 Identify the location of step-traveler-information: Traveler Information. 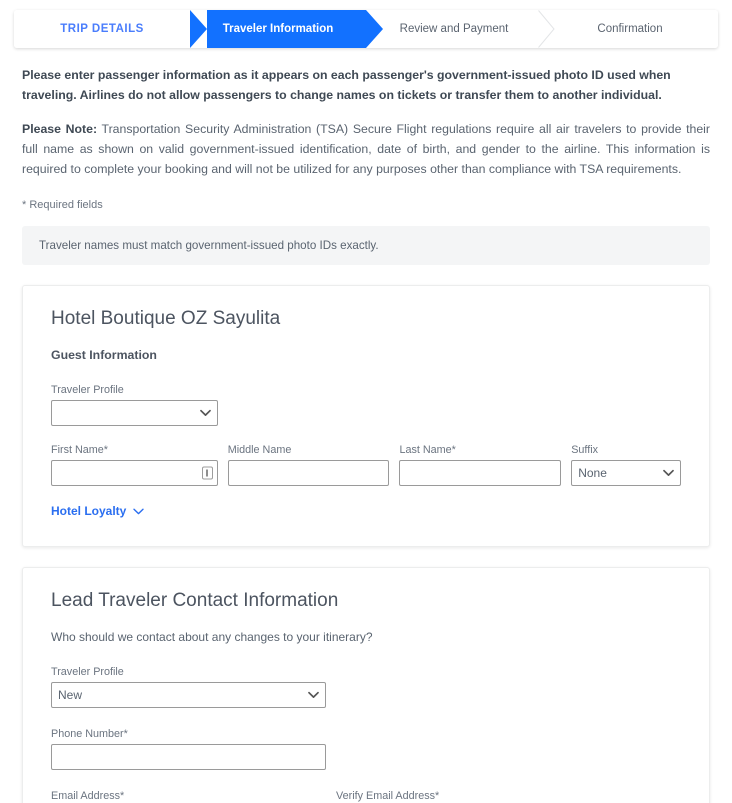
(286, 29).